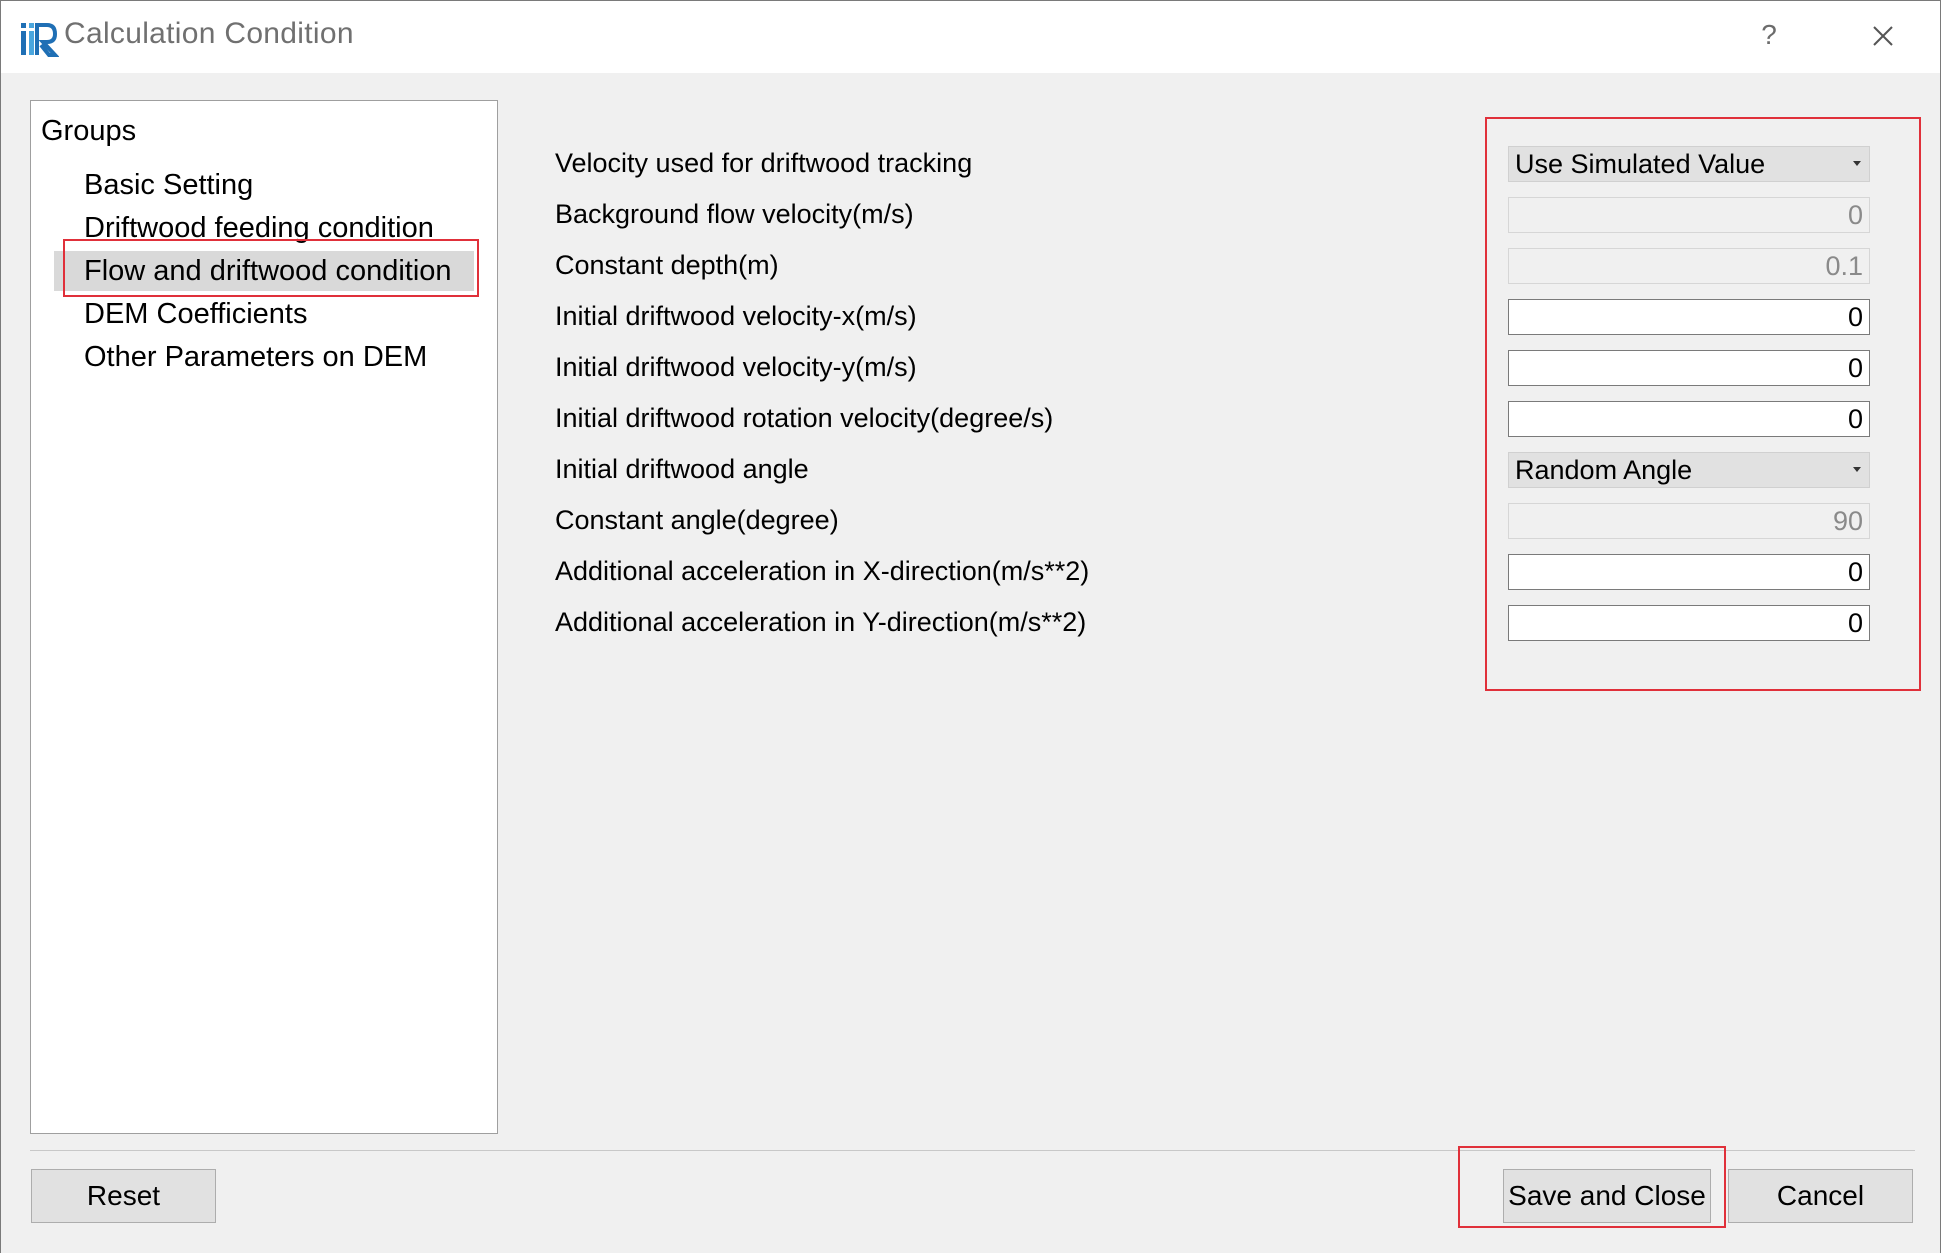 This screenshot has height=1253, width=1941. Describe the element at coordinates (736, 316) in the screenshot. I see `row-label: Initial driftwood velocity-x(m/s)` at that location.